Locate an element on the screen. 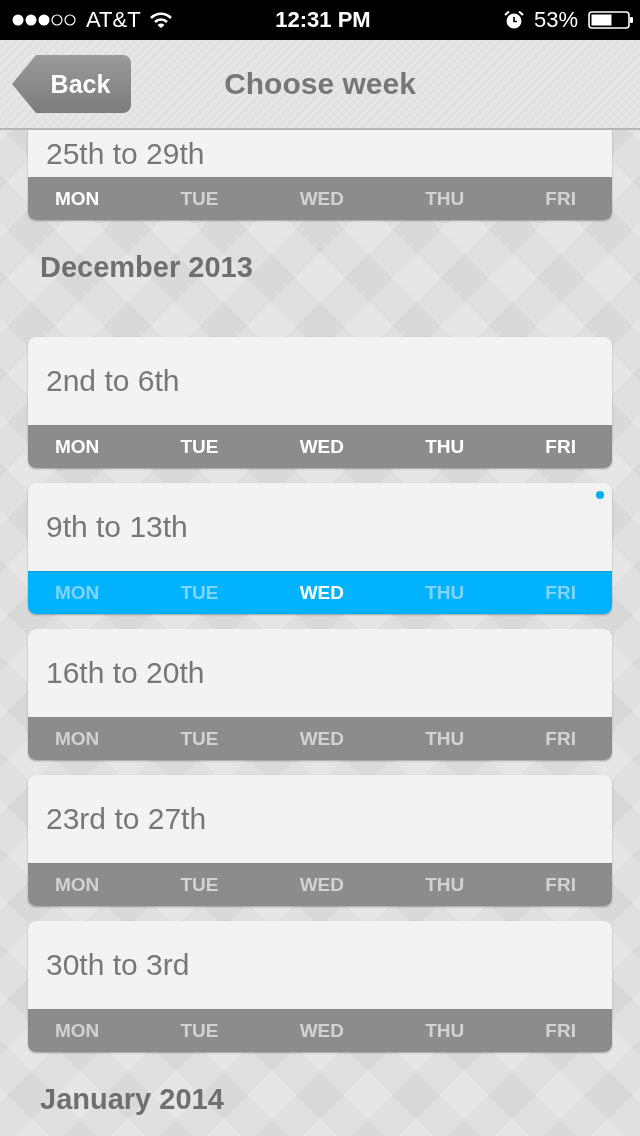 The width and height of the screenshot is (640, 1136). week-card: 16th to 20th MON TUE WED THU FRI is located at coordinates (320, 694).